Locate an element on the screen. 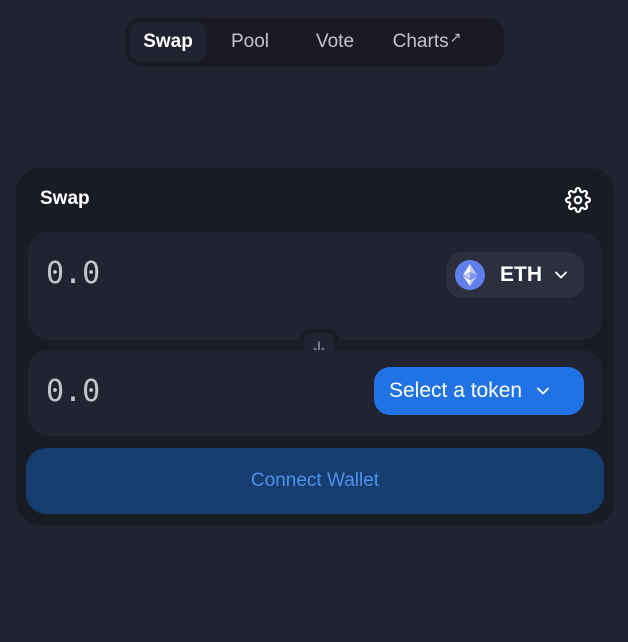 This screenshot has height=642, width=628. swap-card-title: Swap is located at coordinates (65, 198).